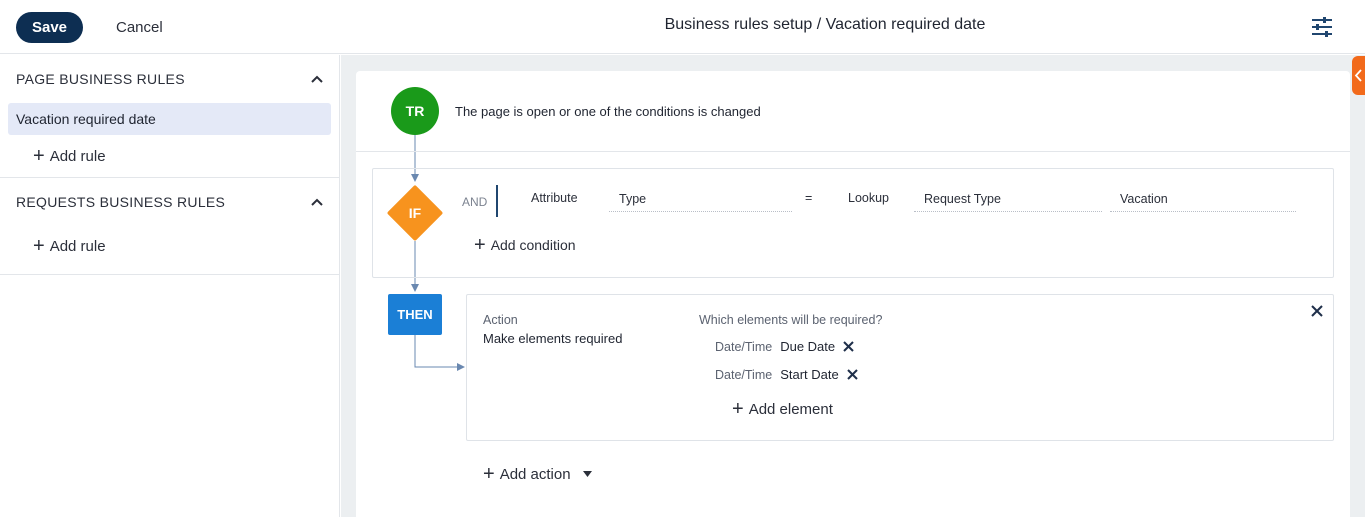 The image size is (1365, 517). Describe the element at coordinates (700, 200) in the screenshot. I see `left-operand-field: Type` at that location.